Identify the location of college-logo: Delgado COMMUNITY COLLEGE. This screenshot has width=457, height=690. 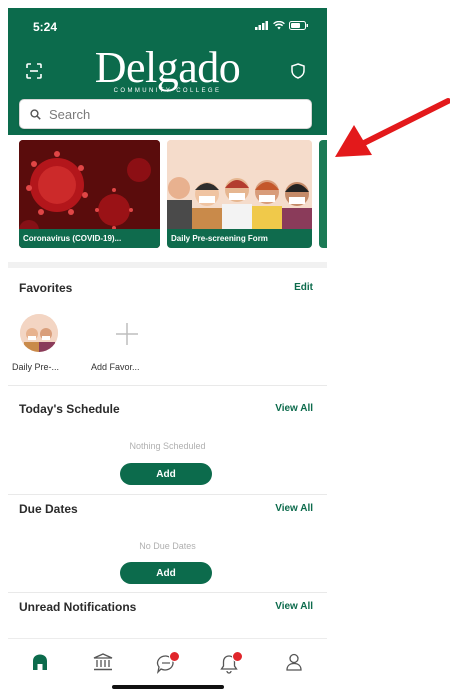
(167, 69).